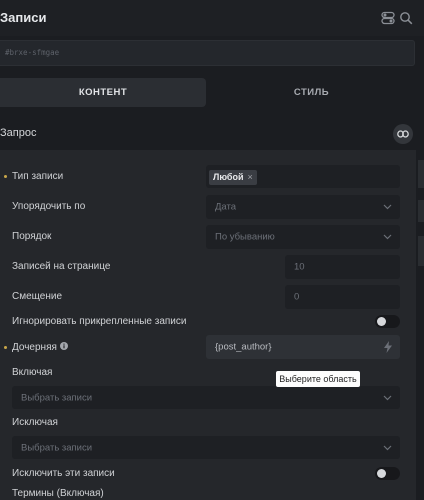  I want to click on include-placeholder: Выбрать записи, so click(57, 397).